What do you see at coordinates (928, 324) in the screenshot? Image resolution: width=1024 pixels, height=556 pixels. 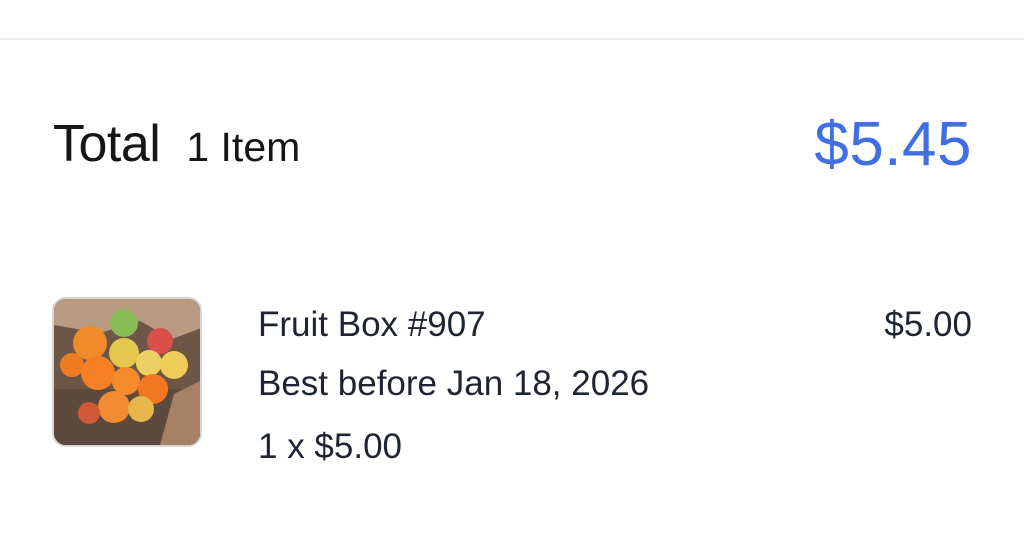 I see `line-total: $5.00` at bounding box center [928, 324].